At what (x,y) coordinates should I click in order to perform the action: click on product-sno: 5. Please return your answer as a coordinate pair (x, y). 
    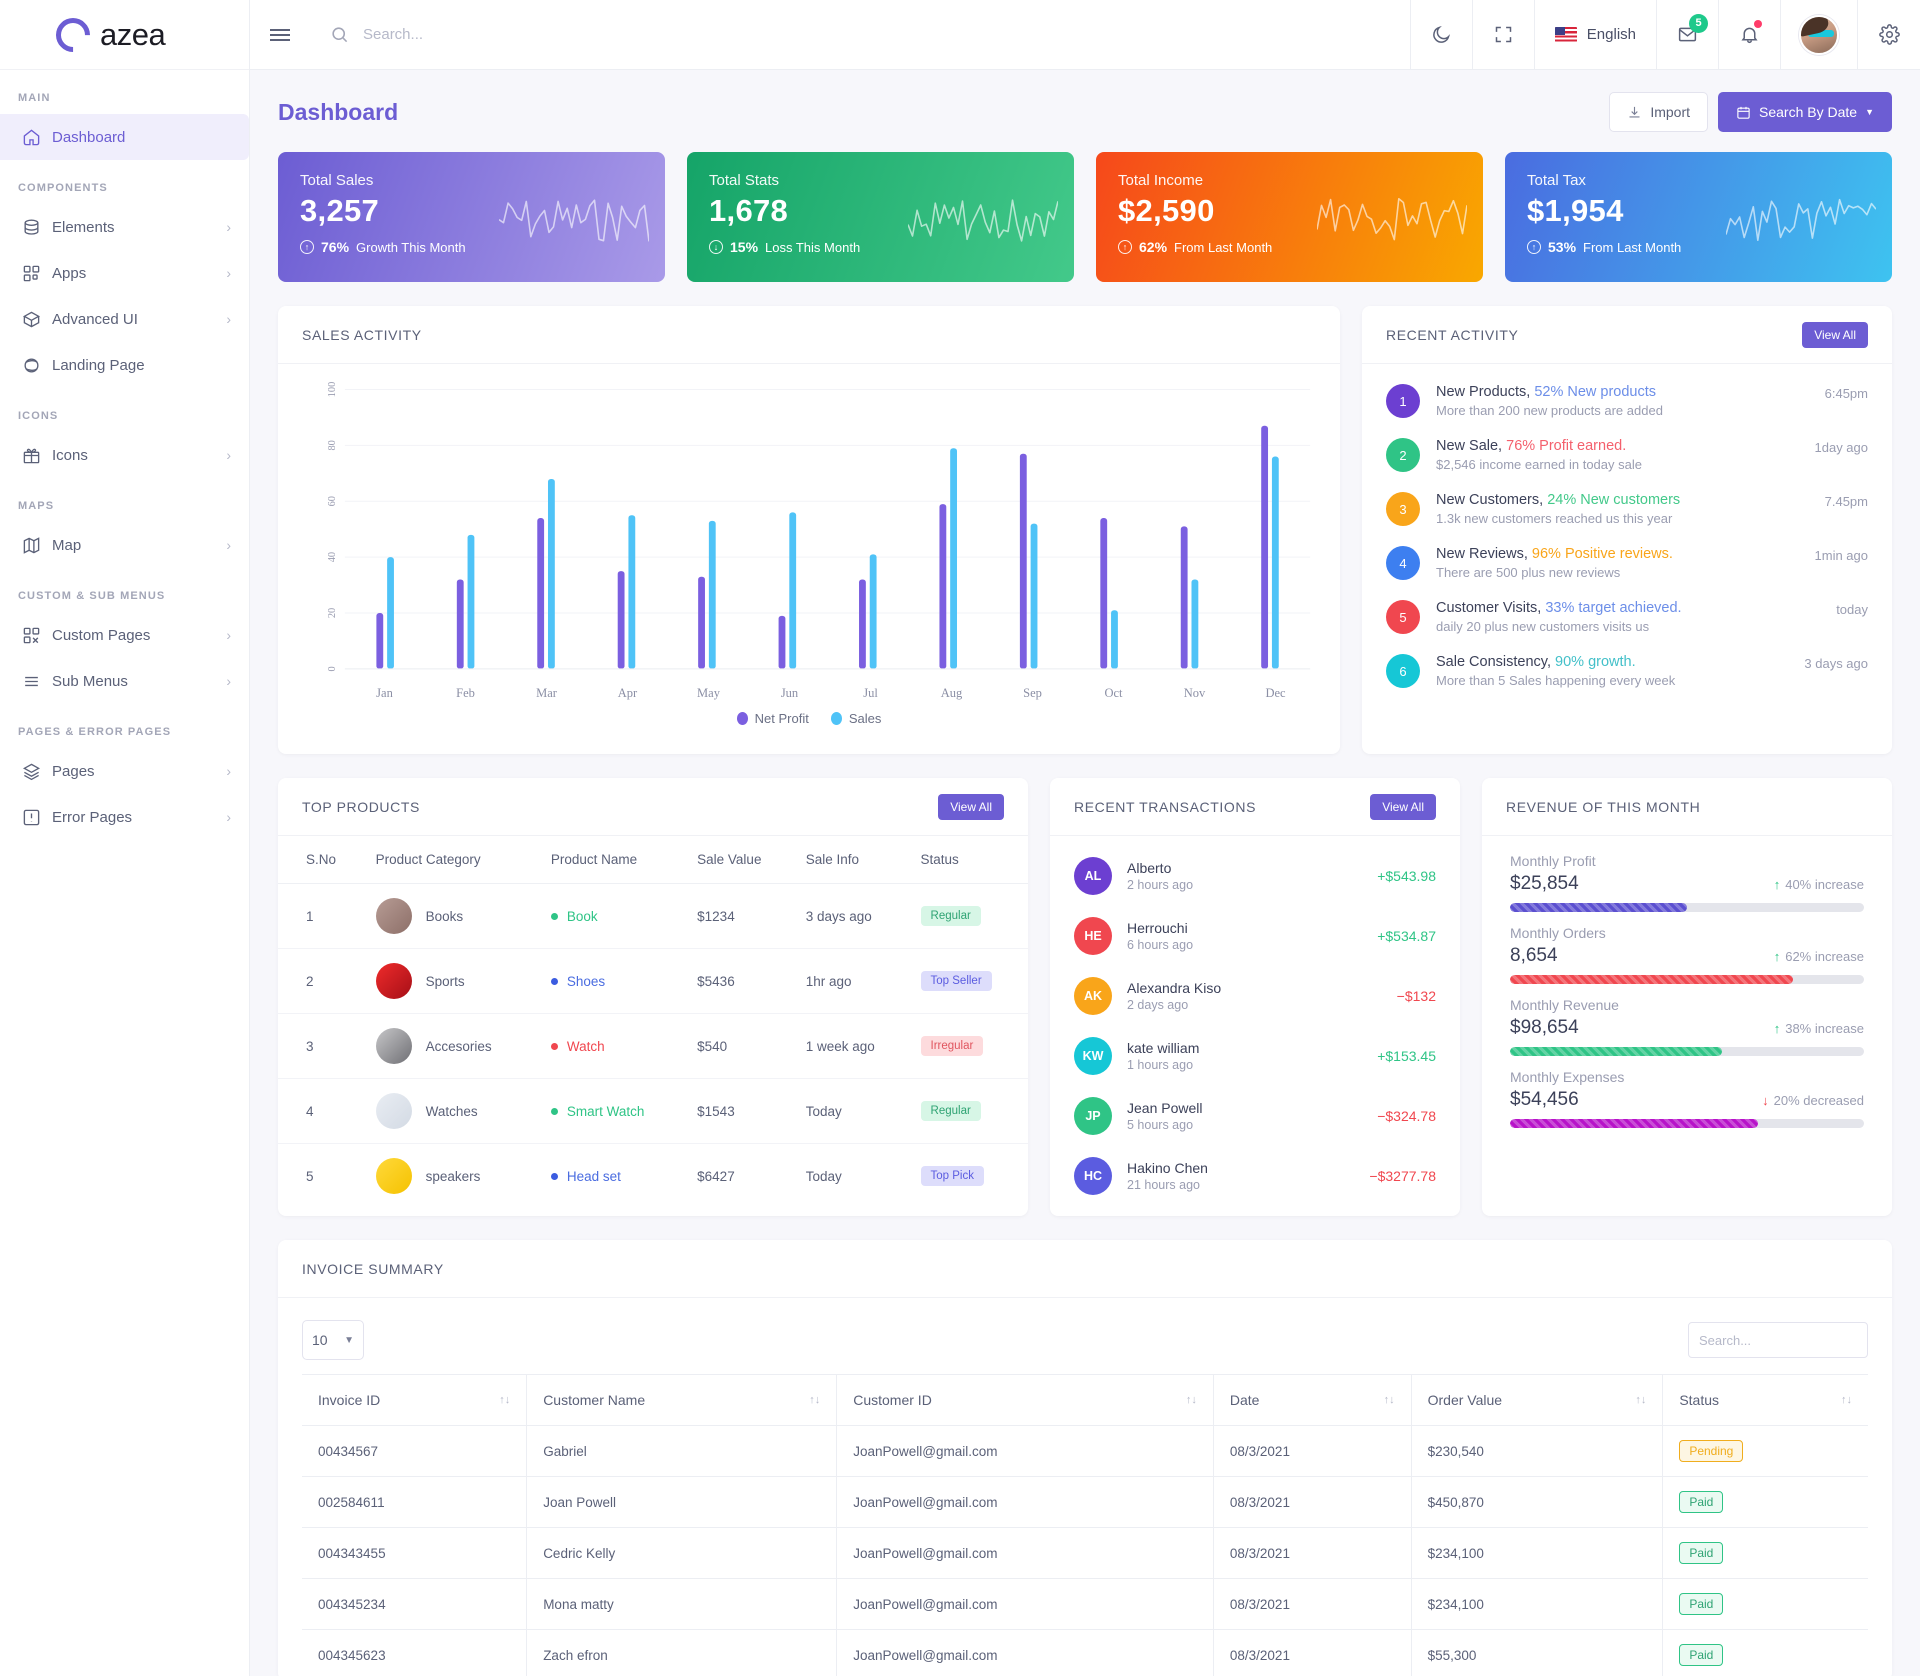
    Looking at the image, I should click on (310, 1176).